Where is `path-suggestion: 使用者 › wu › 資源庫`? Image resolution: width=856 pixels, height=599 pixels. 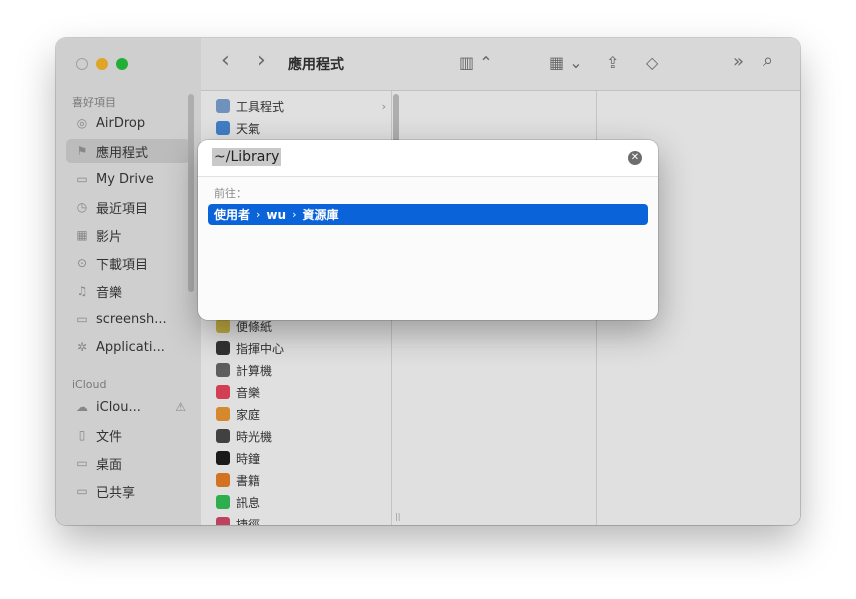 path-suggestion: 使用者 › wu › 資源庫 is located at coordinates (428, 214).